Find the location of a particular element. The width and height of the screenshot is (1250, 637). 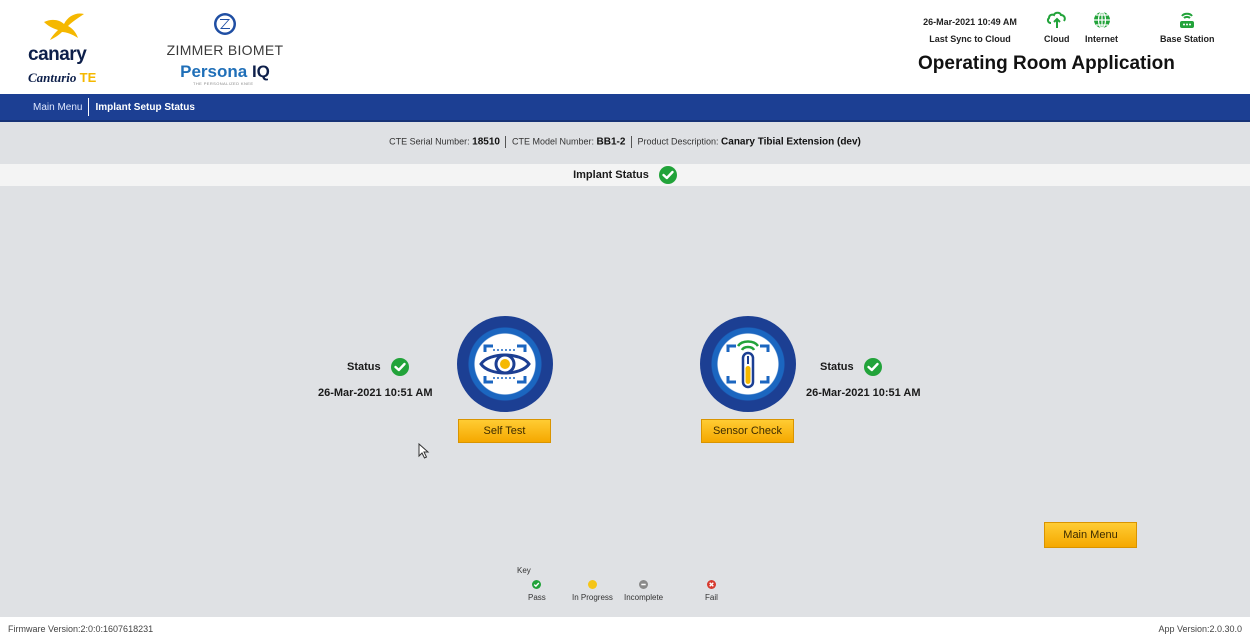

in-progress-dot-icon is located at coordinates (592, 584).